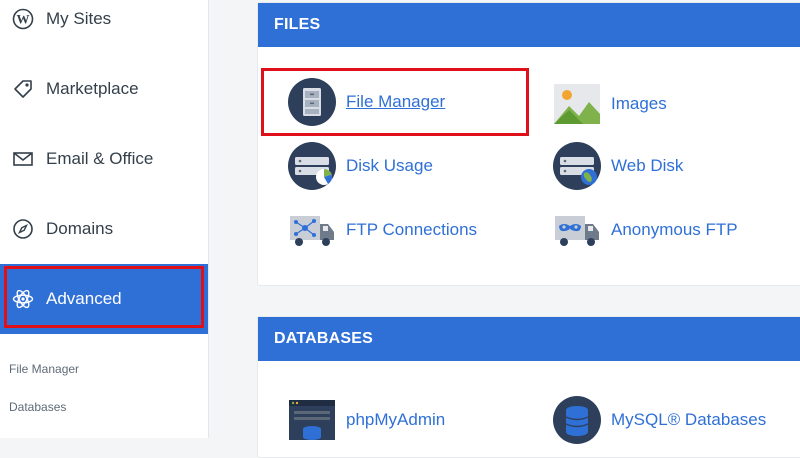 This screenshot has width=800, height=458. I want to click on tool-disk-usage: Disk Usage, so click(360, 166).